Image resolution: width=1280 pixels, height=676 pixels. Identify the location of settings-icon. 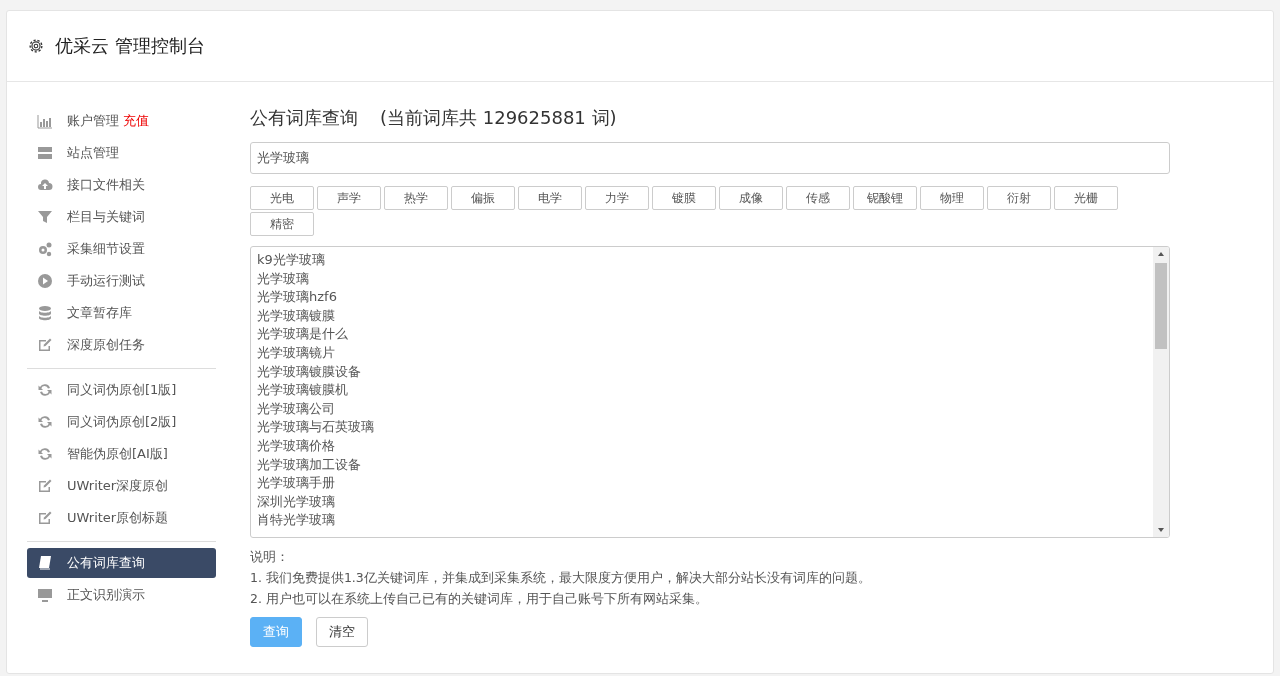
(36, 46).